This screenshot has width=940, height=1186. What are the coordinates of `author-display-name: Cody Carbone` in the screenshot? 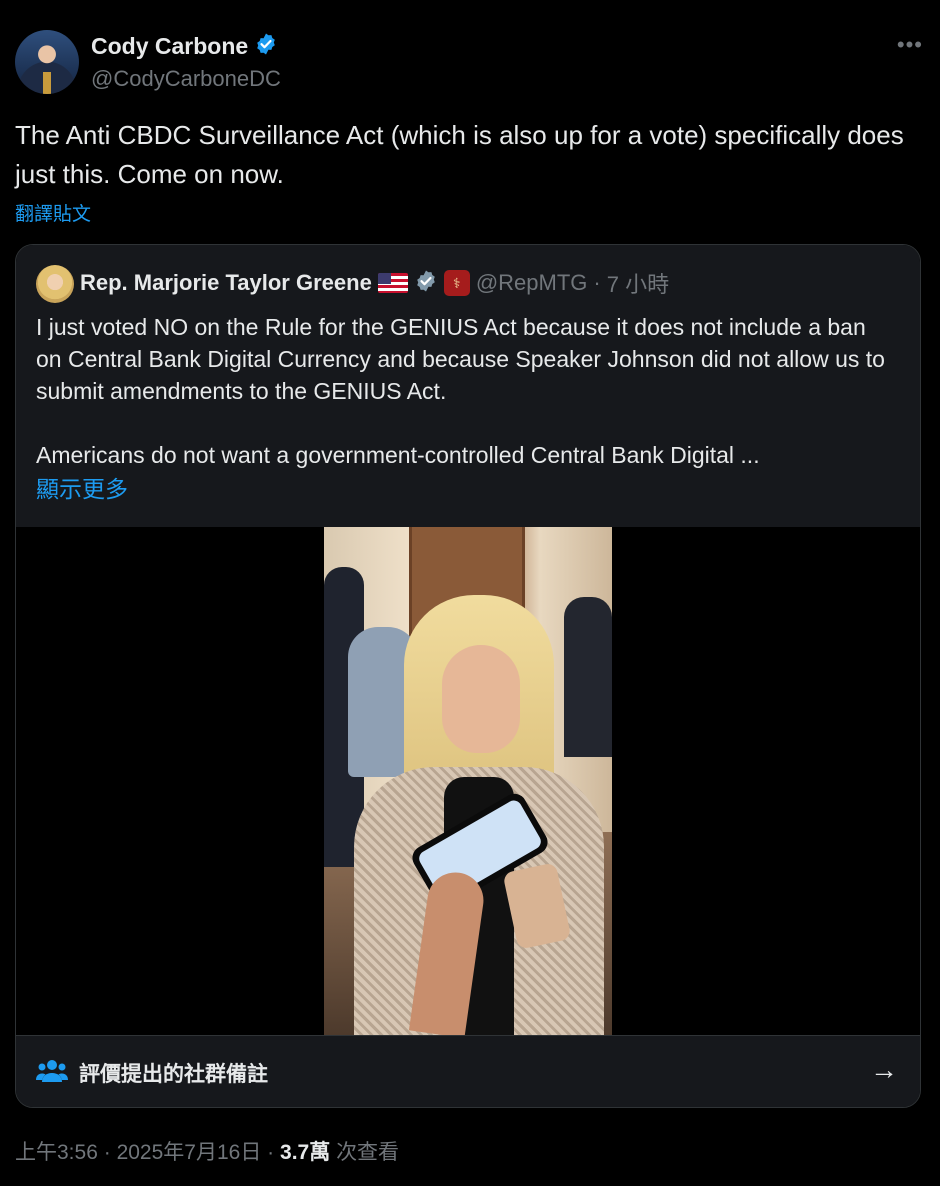 It's located at (169, 46).